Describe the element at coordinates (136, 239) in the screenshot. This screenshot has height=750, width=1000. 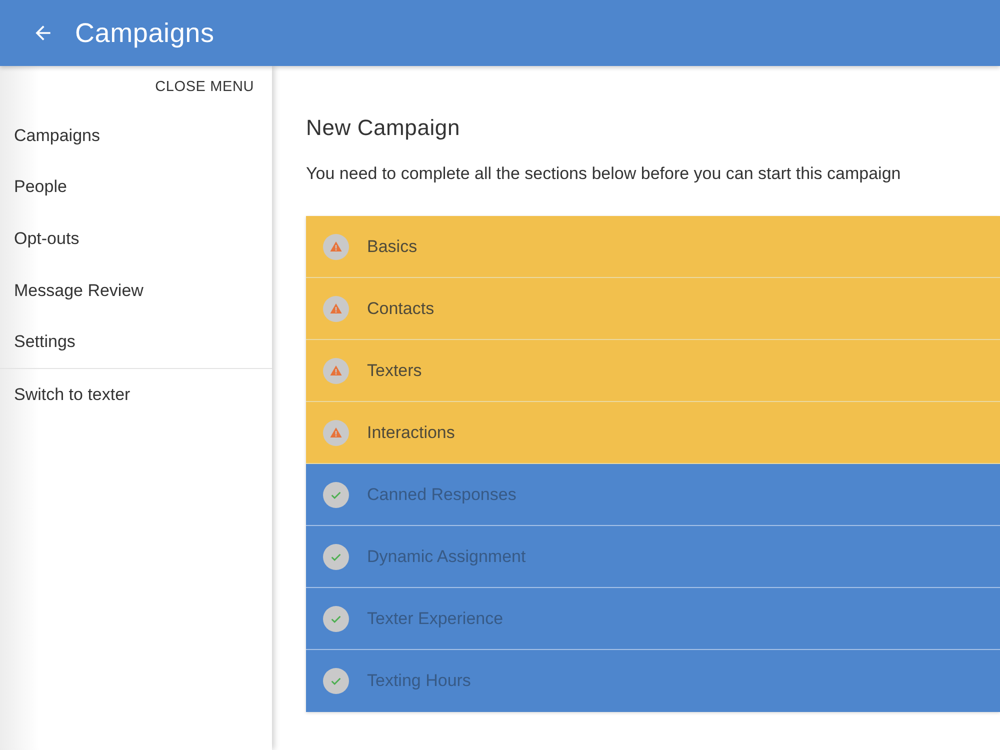
I see `sidebar-item: Opt-outs` at that location.